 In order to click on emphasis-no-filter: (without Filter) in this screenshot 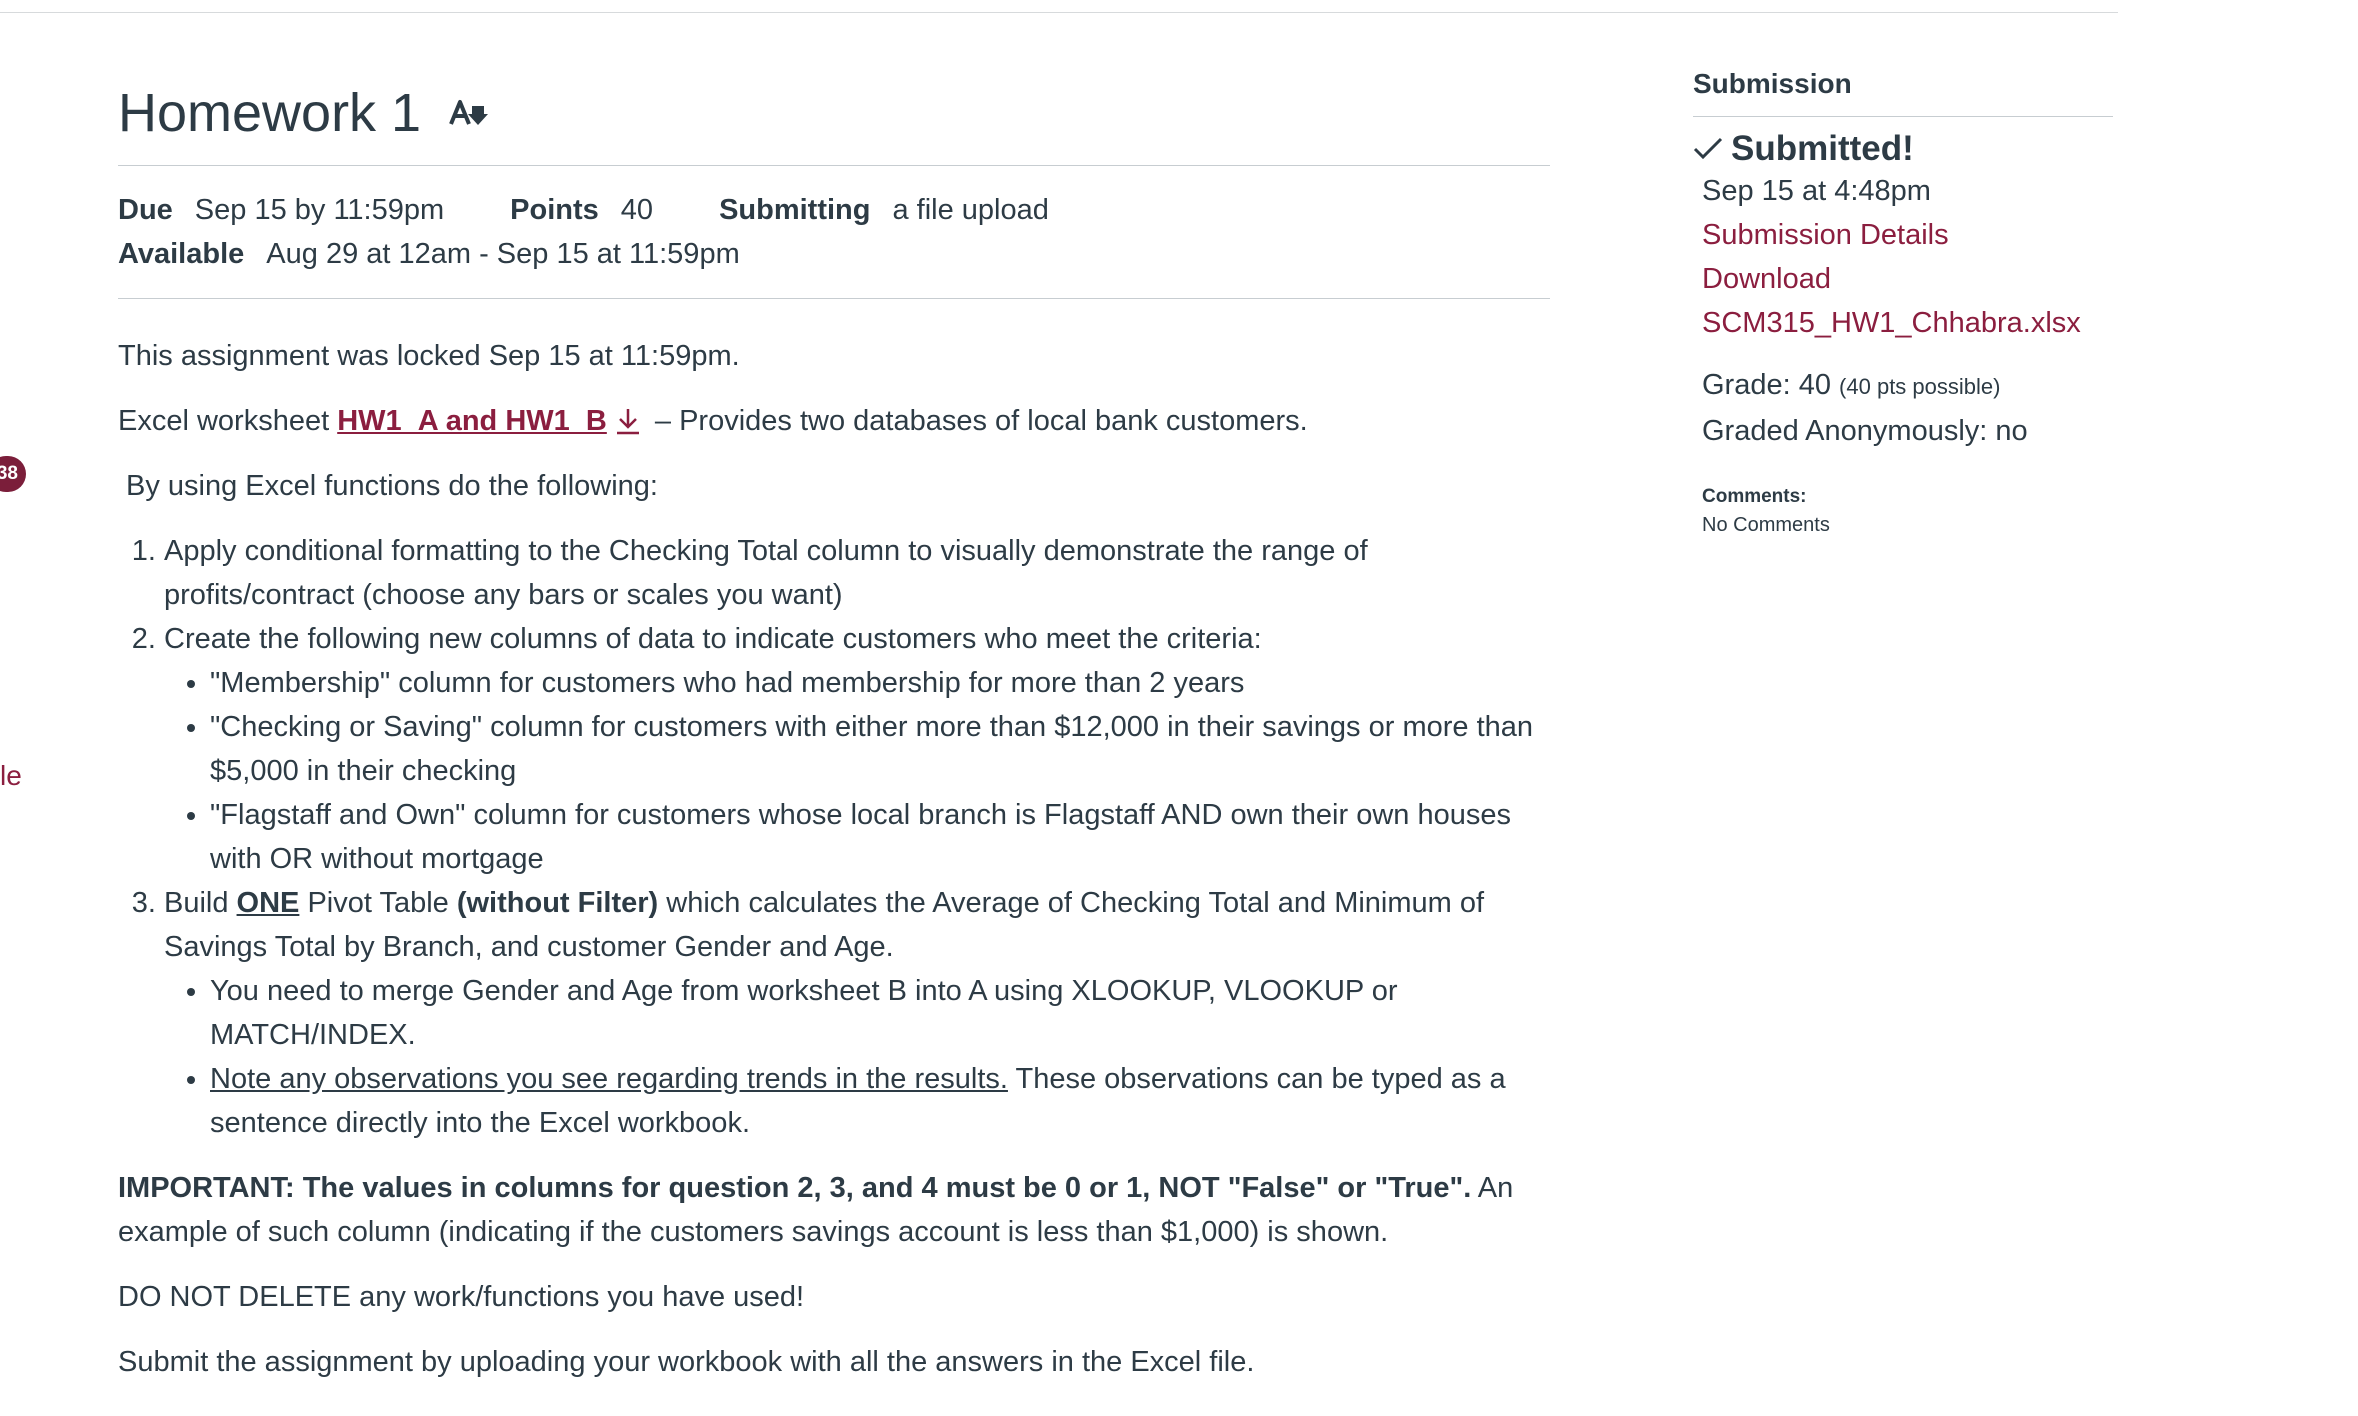, I will do `click(557, 903)`.